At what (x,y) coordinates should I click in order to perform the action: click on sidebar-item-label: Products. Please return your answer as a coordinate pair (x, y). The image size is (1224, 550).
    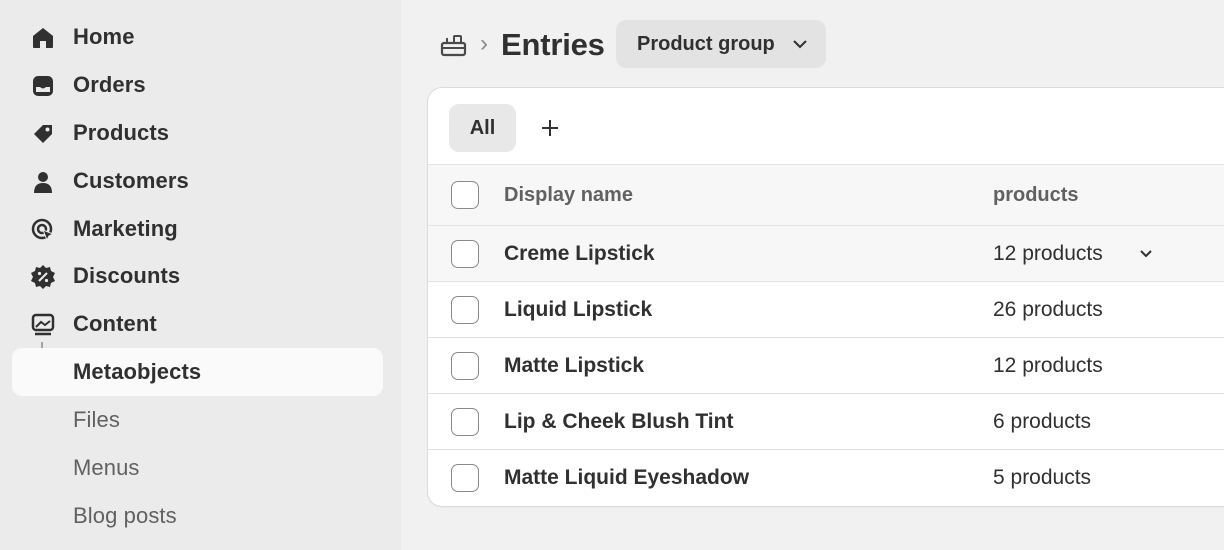
    Looking at the image, I should click on (121, 132).